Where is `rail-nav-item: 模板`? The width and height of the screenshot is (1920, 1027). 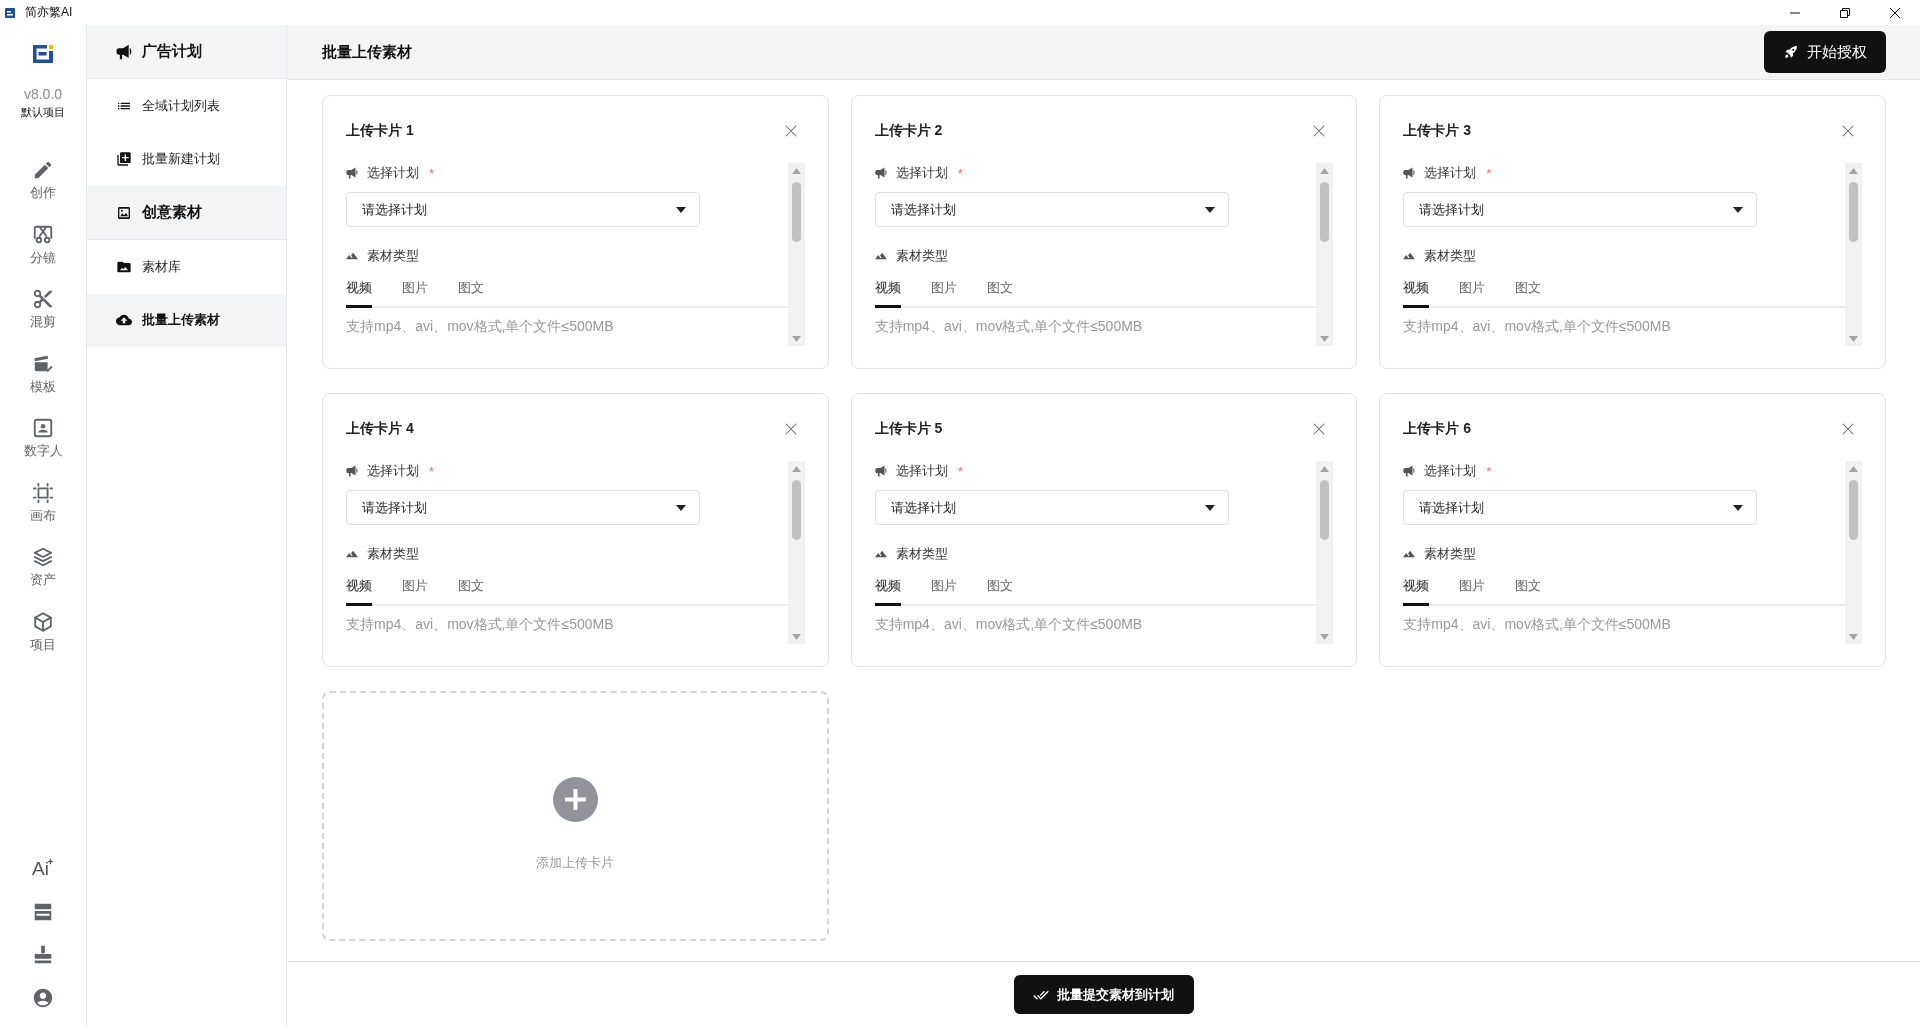
rail-nav-item: 模板 is located at coordinates (43, 374).